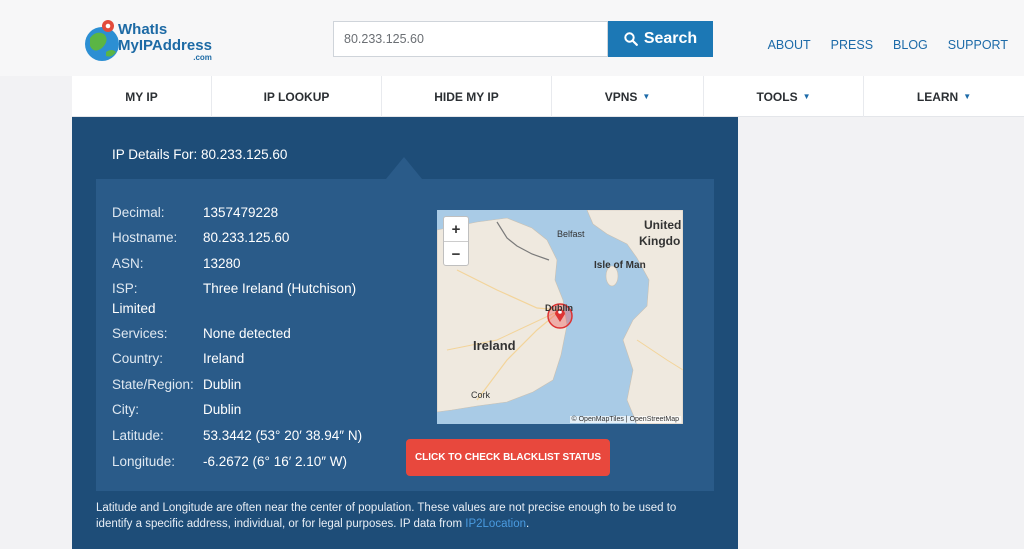 The height and width of the screenshot is (549, 1024). Describe the element at coordinates (663, 225) in the screenshot. I see `map-label-united: United` at that location.